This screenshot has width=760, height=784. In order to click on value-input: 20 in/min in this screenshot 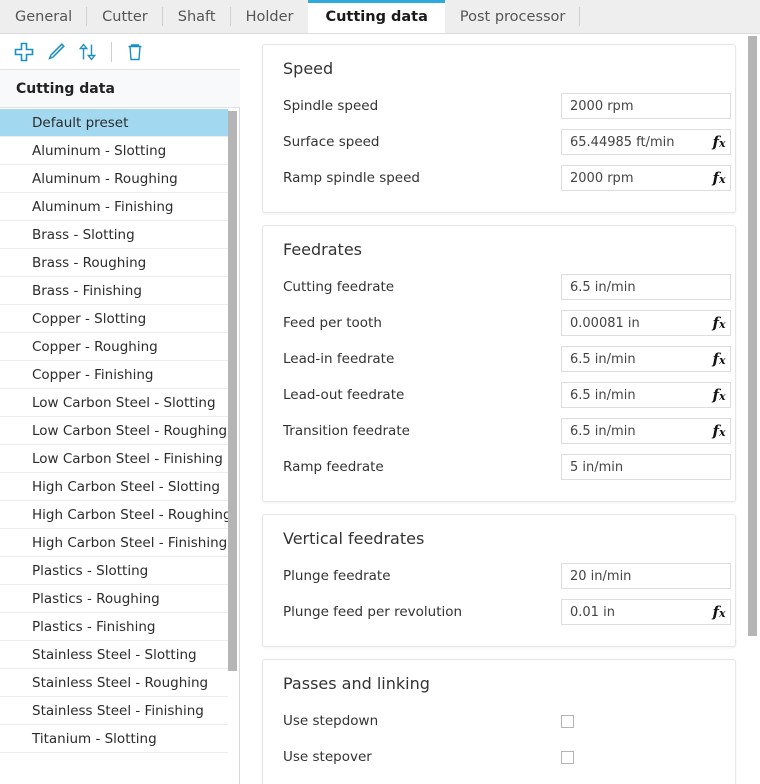, I will do `click(646, 576)`.